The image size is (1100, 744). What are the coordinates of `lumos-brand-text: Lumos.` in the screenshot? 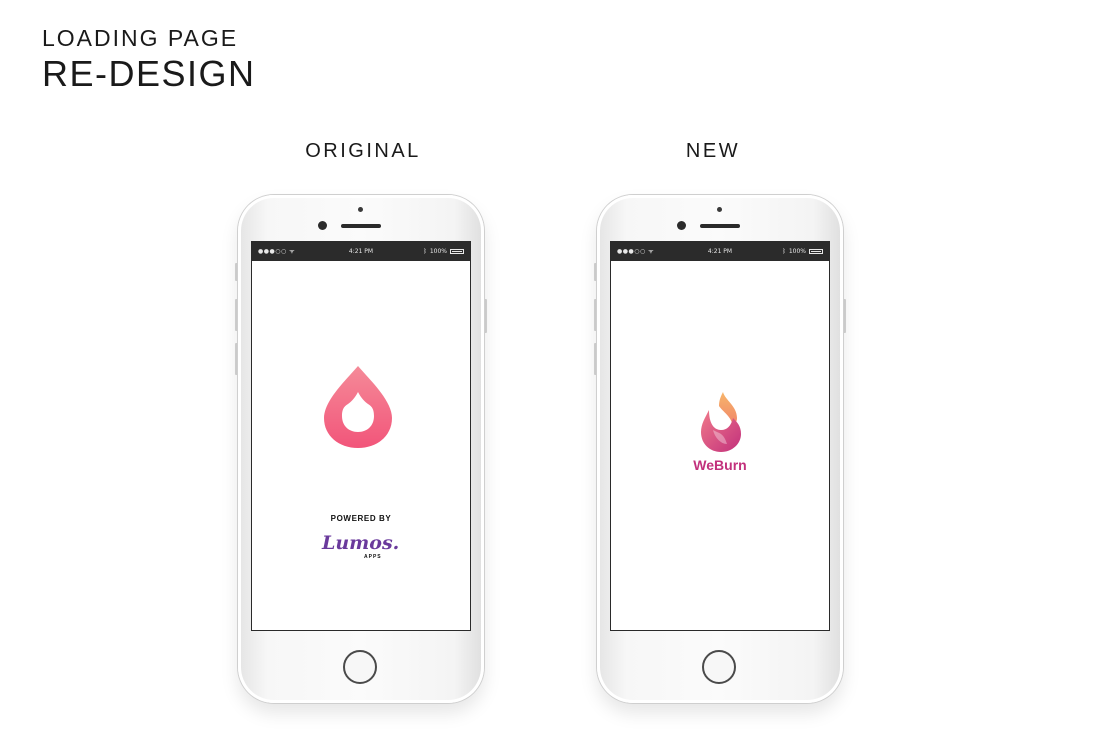 It's located at (361, 543).